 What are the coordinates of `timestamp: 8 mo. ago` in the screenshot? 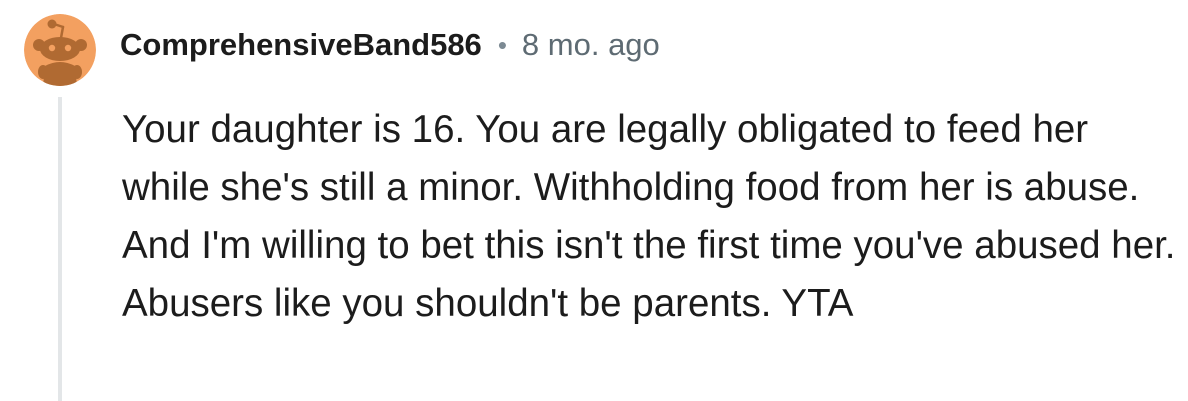 It's located at (591, 45).